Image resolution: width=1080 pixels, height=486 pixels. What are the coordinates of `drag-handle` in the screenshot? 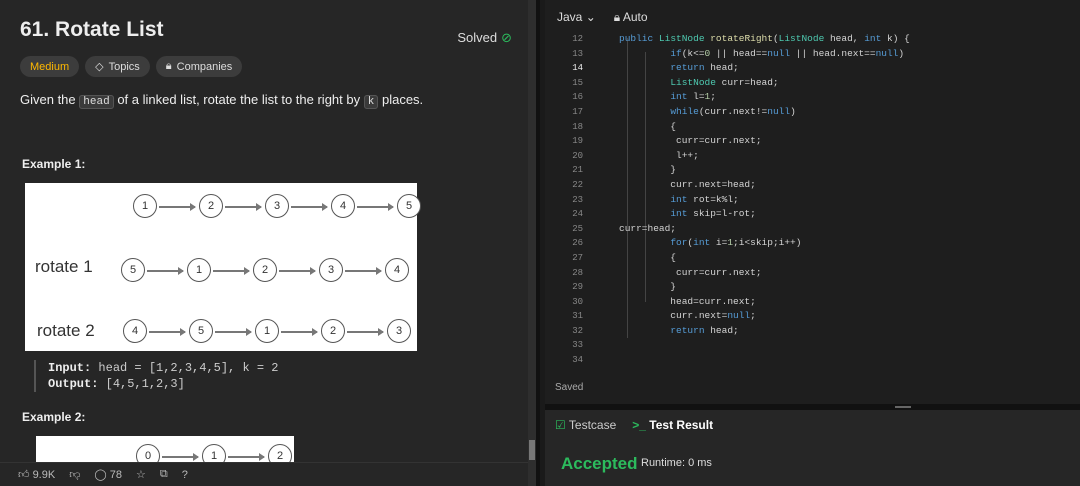 It's located at (903, 407).